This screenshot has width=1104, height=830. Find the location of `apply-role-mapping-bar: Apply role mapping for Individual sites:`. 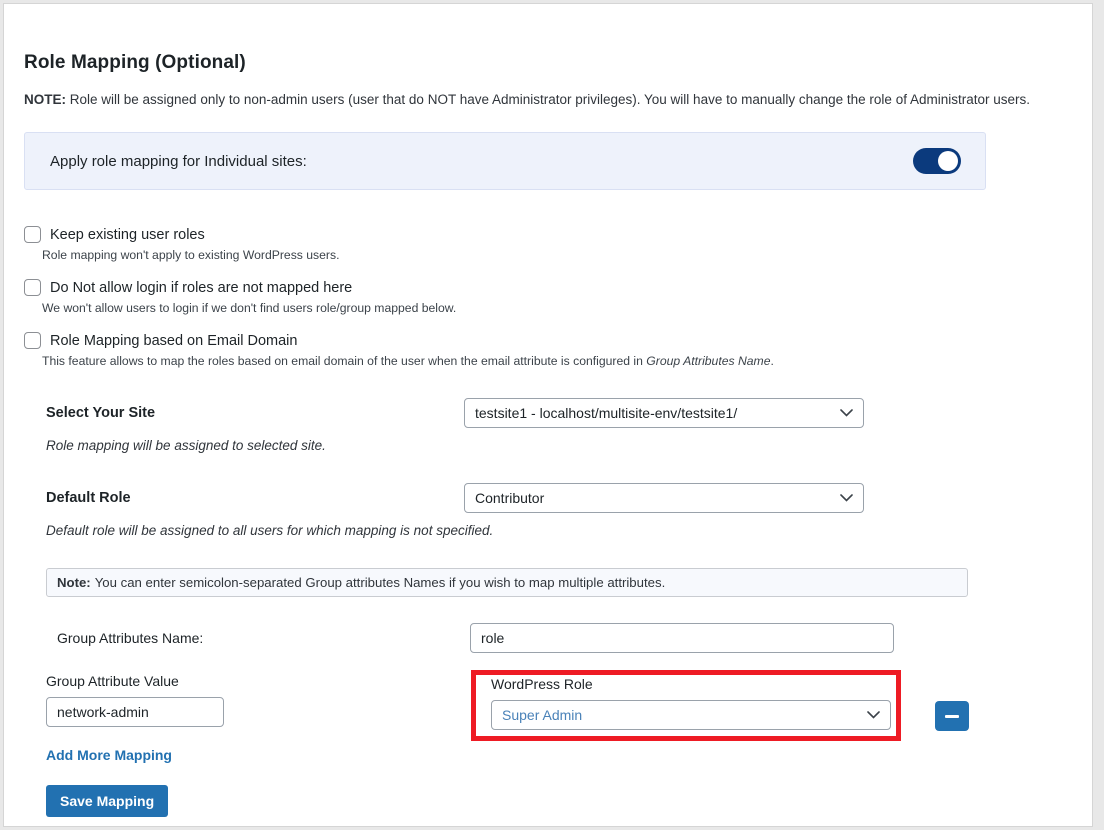

apply-role-mapping-bar: Apply role mapping for Individual sites: is located at coordinates (505, 161).